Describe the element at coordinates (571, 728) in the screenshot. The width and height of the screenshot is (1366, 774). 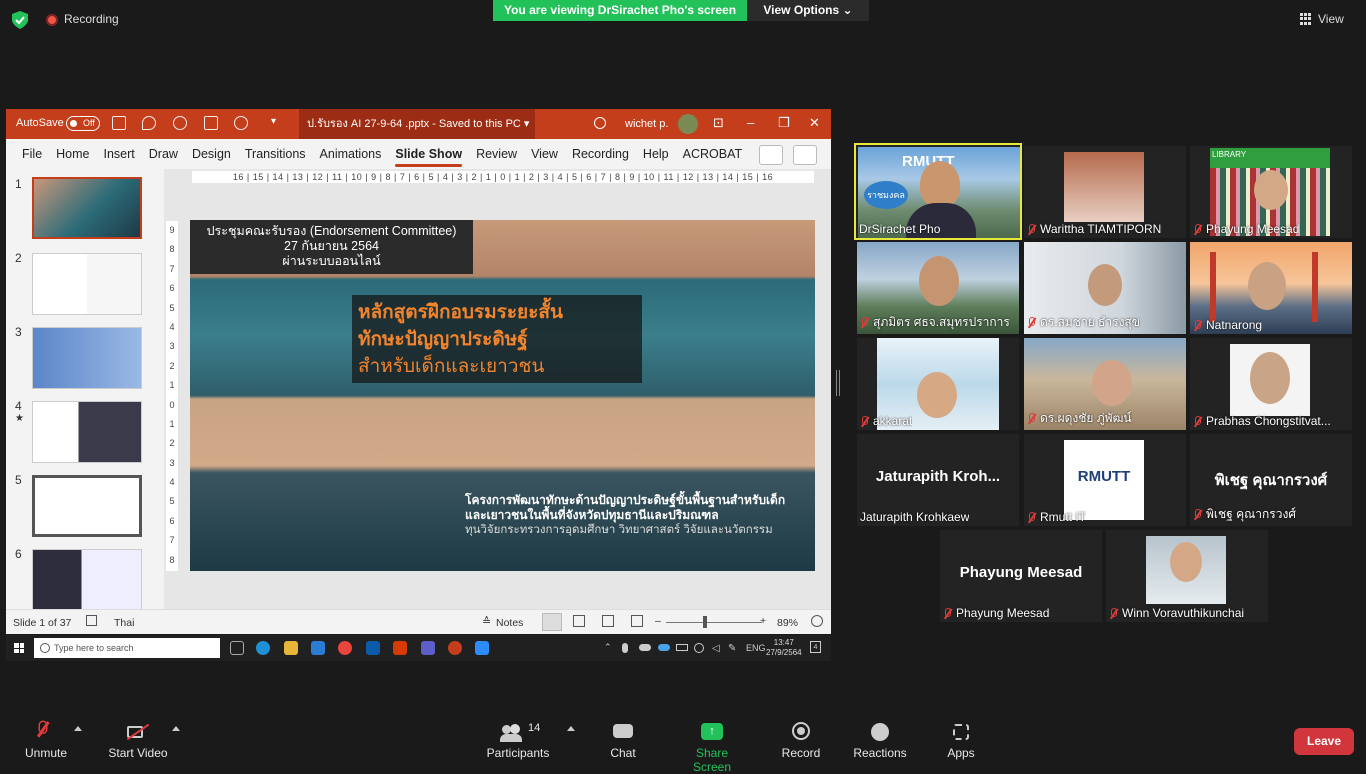
I see `participants-caret-icon` at that location.